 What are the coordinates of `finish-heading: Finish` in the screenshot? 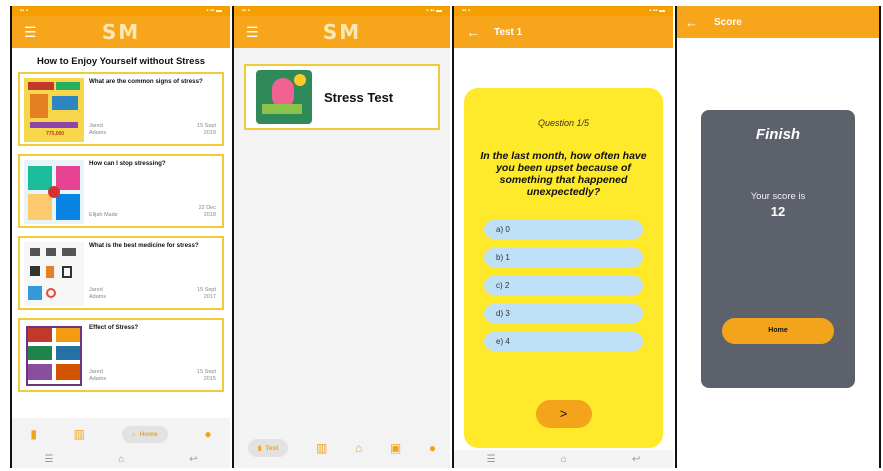 It's located at (778, 134).